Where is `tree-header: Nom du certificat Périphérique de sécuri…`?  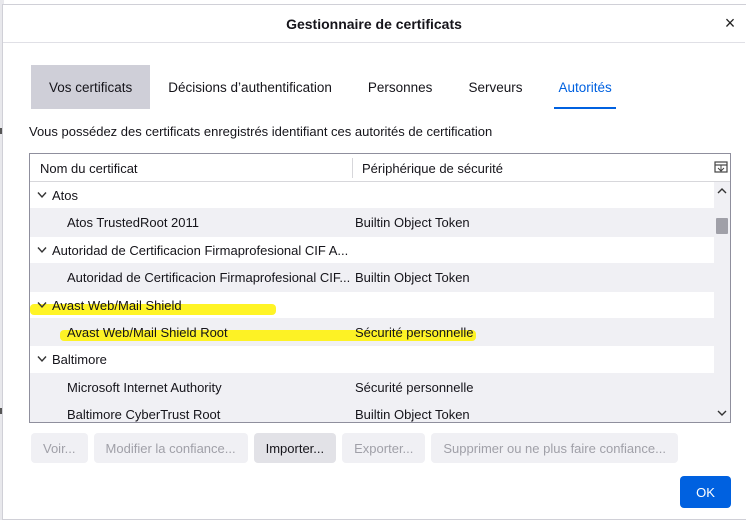 tree-header: Nom du certificat Périphérique de sécuri… is located at coordinates (380, 168).